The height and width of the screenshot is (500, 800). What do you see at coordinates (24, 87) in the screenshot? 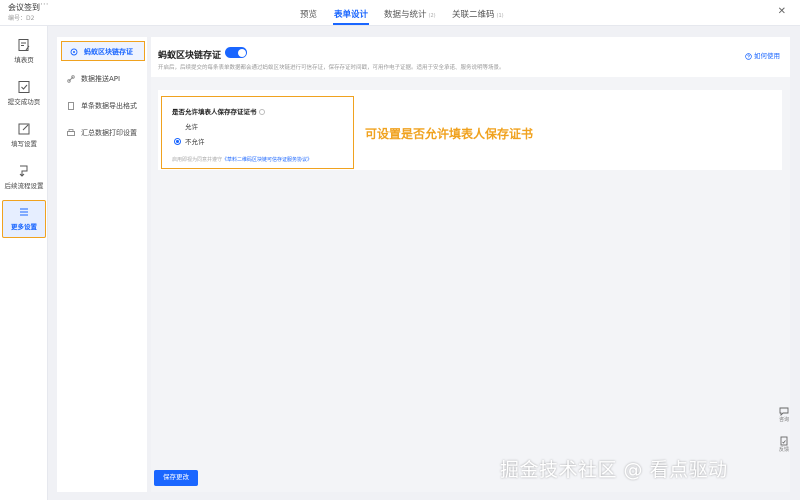
I see `success-page-icon` at bounding box center [24, 87].